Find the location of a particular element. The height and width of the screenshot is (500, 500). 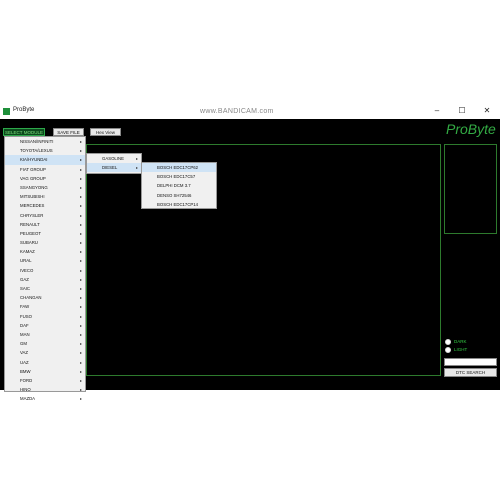

manufacturer-item: NISSAN/INFINITI ▸ is located at coordinates (45, 141).